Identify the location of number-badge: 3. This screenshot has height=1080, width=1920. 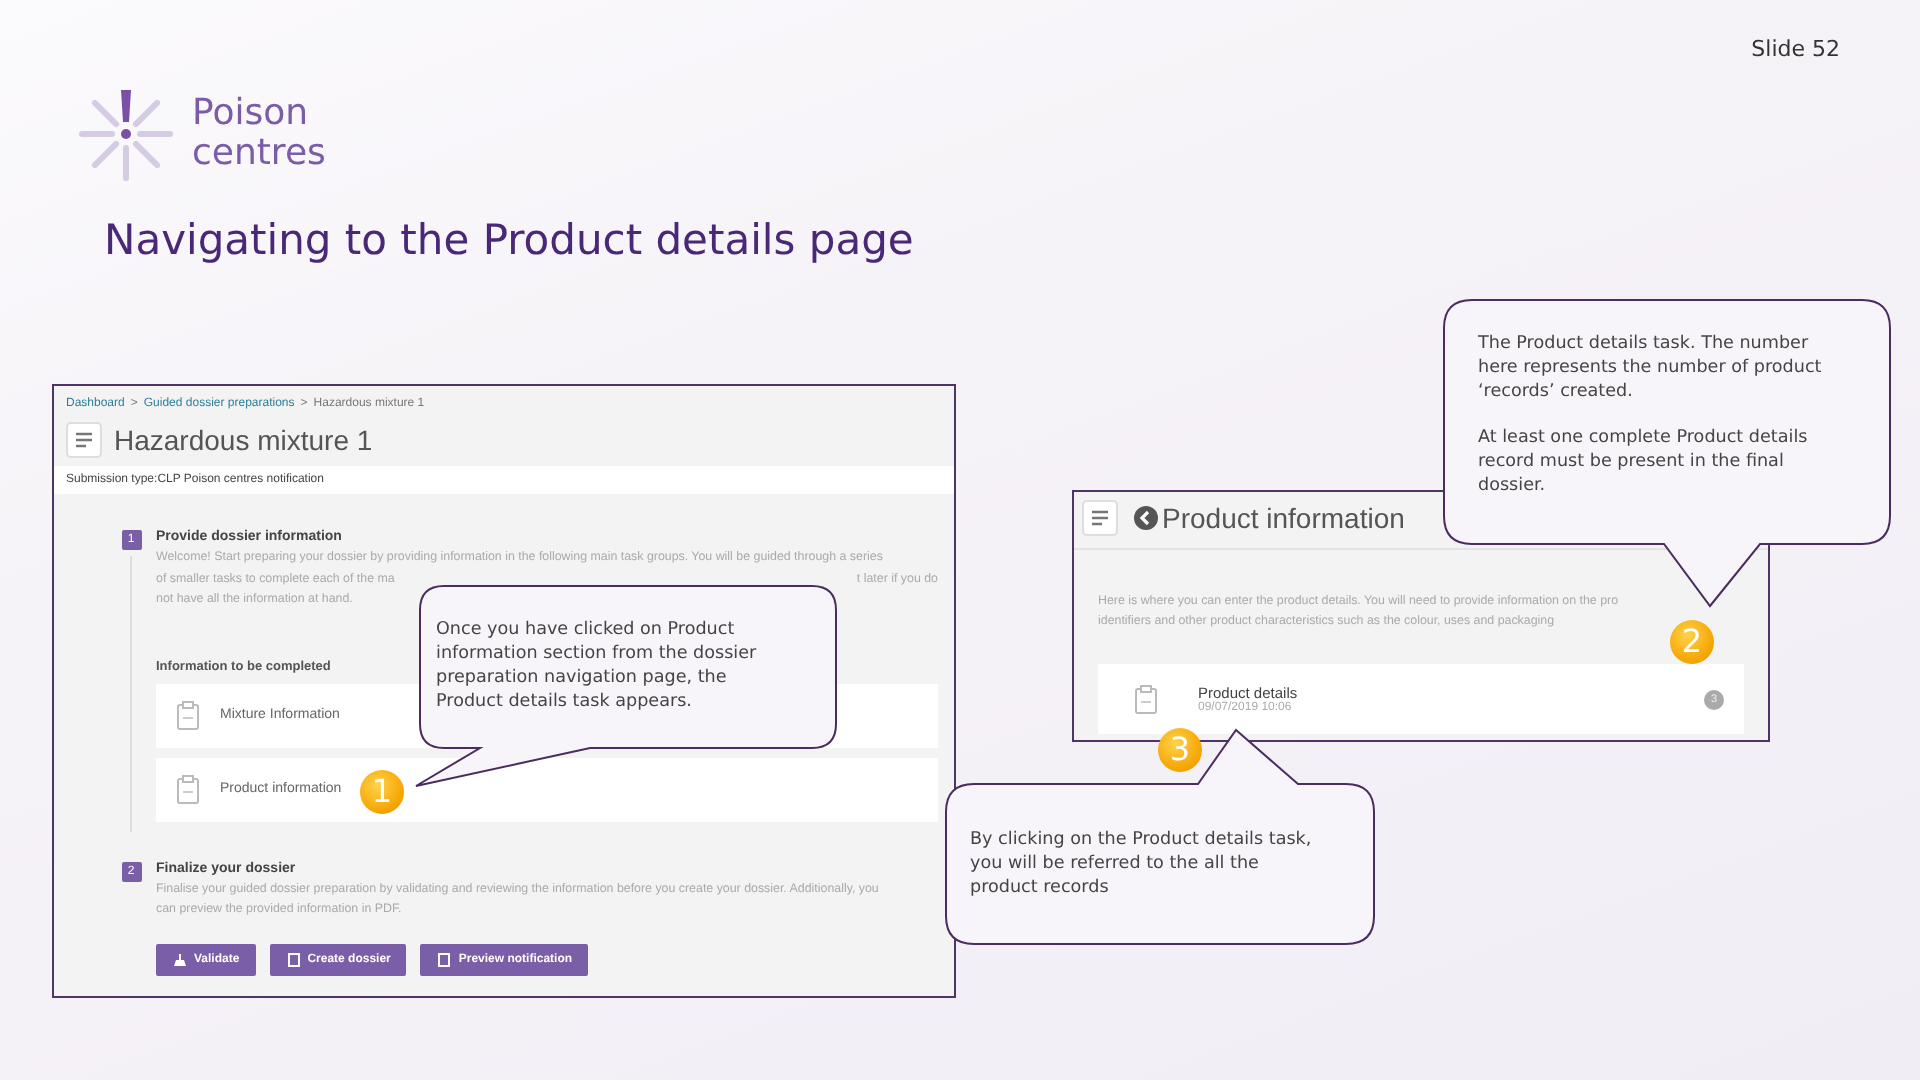
(1180, 750).